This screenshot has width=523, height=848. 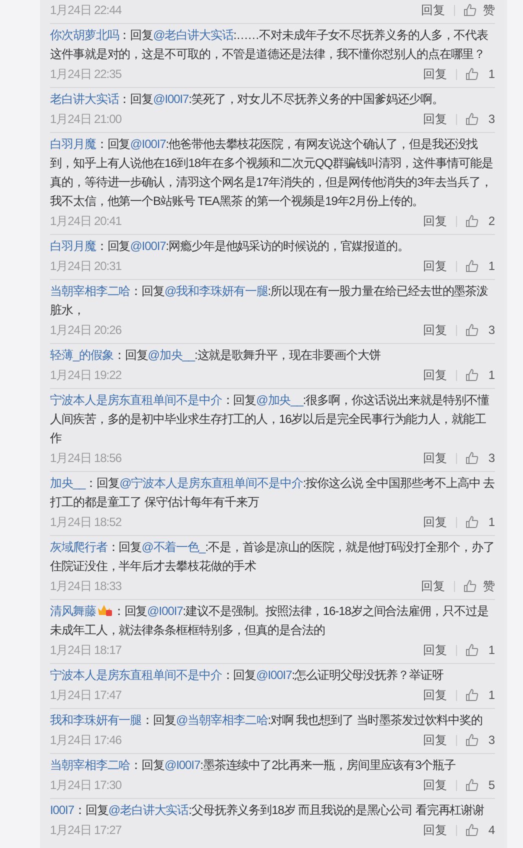 What do you see at coordinates (86, 375) in the screenshot?
I see `comment-time: 1月24日 19:22` at bounding box center [86, 375].